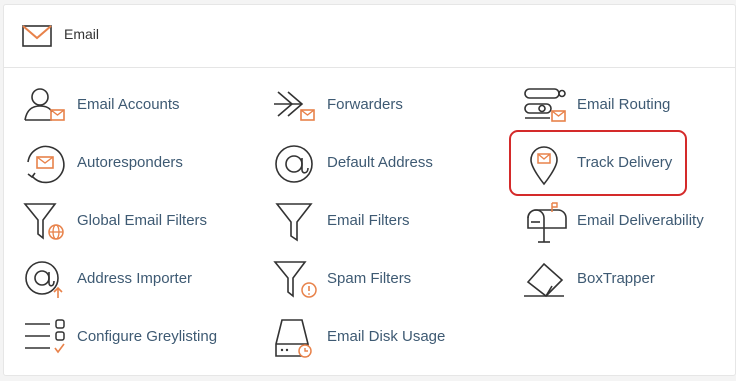 This screenshot has height=381, width=736. What do you see at coordinates (640, 220) in the screenshot?
I see `email-deliverability-label: Email Deliverability` at bounding box center [640, 220].